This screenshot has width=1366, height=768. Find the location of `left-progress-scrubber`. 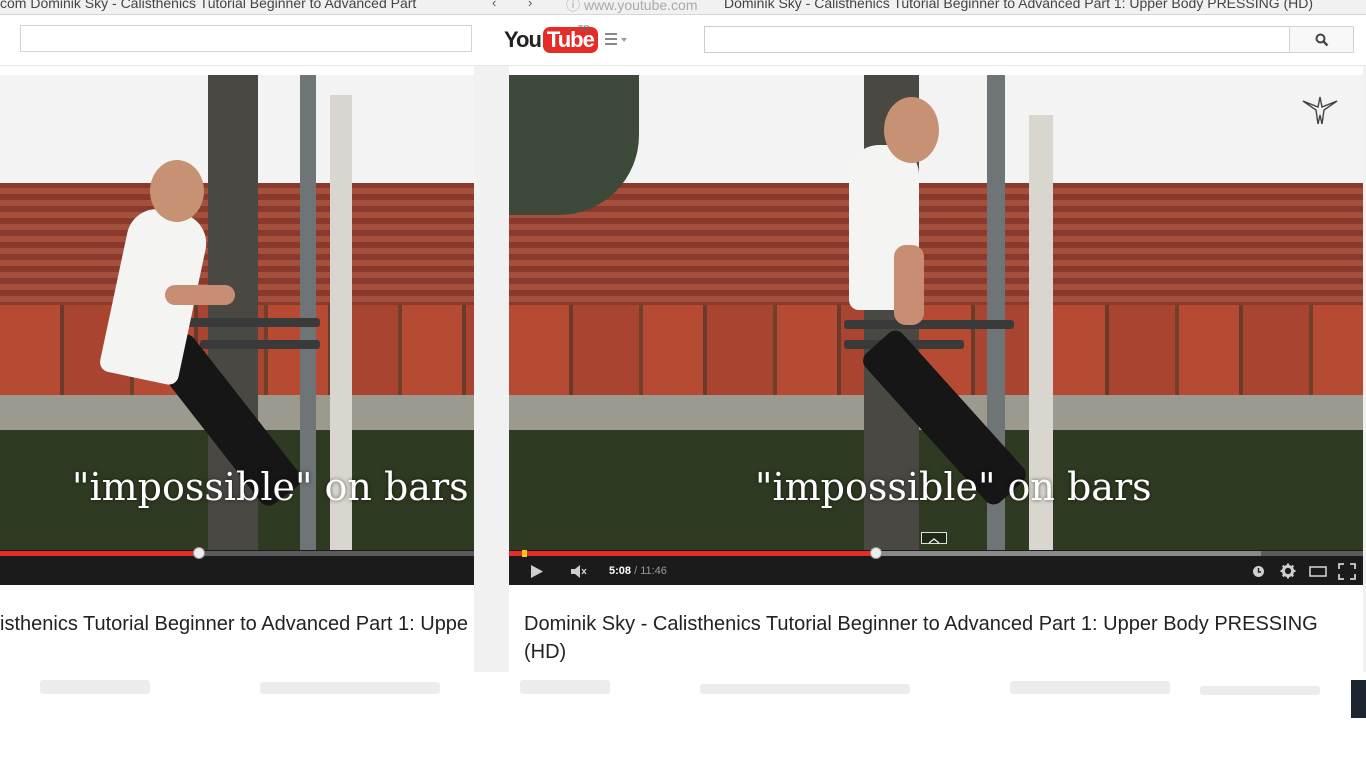

left-progress-scrubber is located at coordinates (199, 553).